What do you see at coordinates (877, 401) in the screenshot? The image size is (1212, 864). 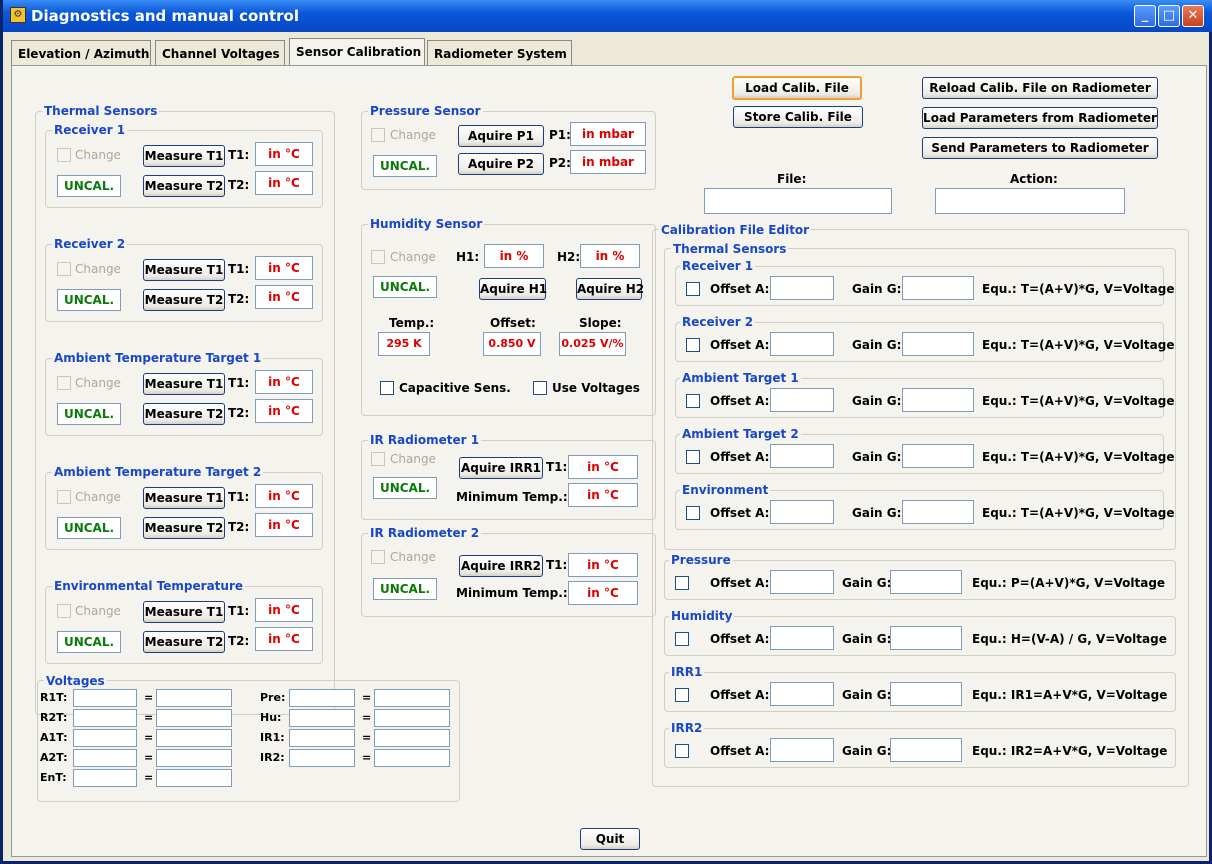 I see `editor-thermal-3-gain-label: Gain G:` at bounding box center [877, 401].